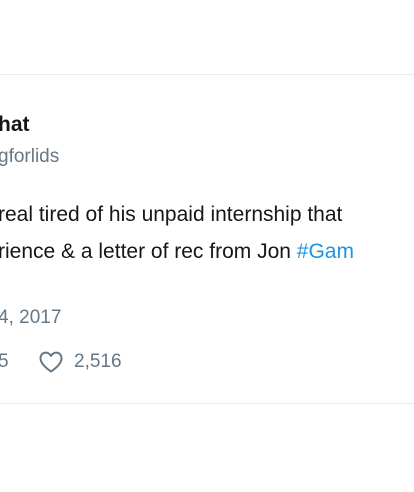 The image size is (414, 492). I want to click on hashtag-link: #Gam, so click(325, 251).